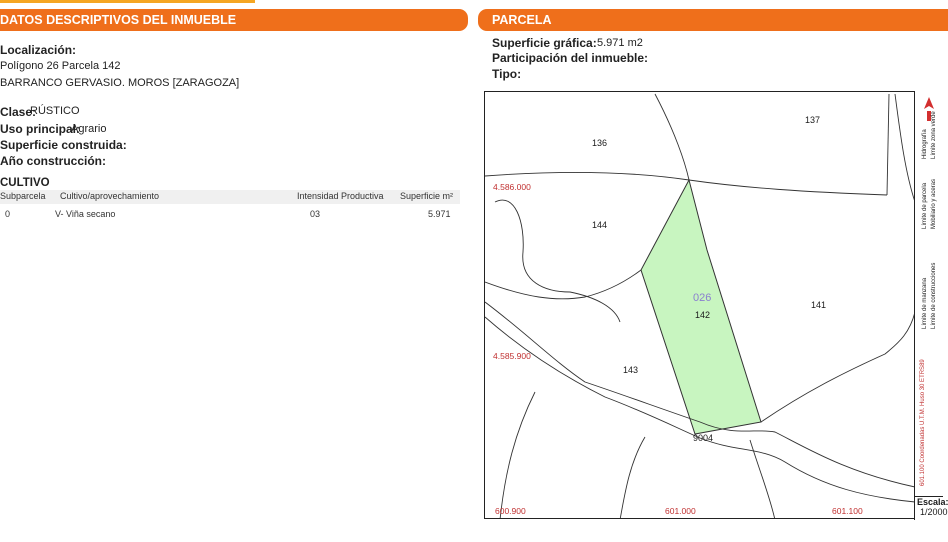 The width and height of the screenshot is (948, 542). Describe the element at coordinates (127, 1) in the screenshot. I see `top-accent-bar` at that location.